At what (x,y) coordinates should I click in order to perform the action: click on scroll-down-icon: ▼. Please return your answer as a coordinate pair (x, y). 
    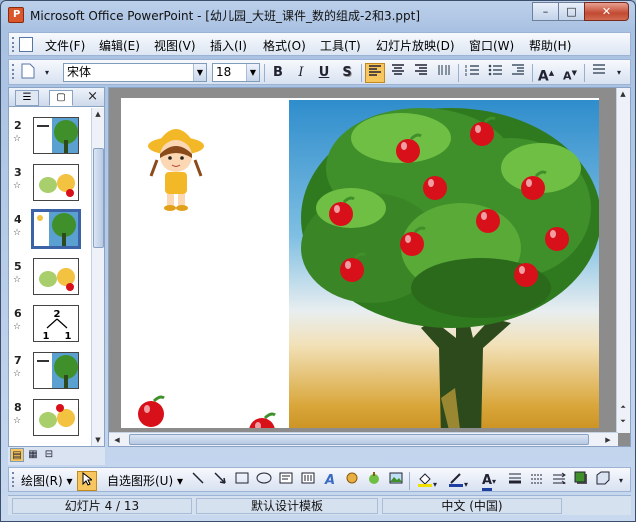
    Looking at the image, I should click on (98, 440).